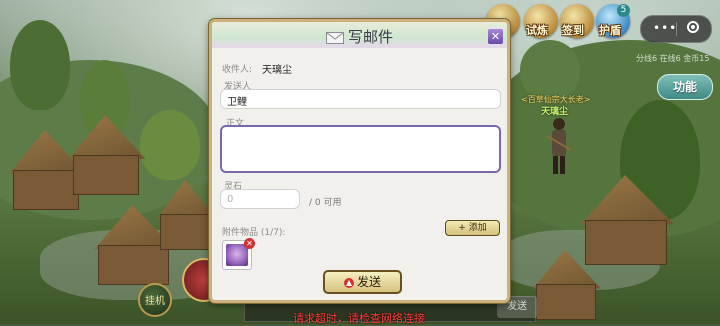 Image resolution: width=720 pixels, height=326 pixels. What do you see at coordinates (370, 37) in the screenshot?
I see `dialog-title-text: 写邮件` at bounding box center [370, 37].